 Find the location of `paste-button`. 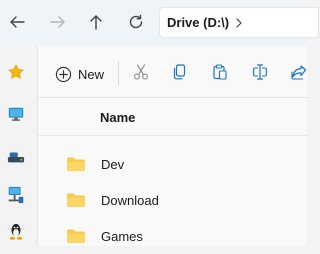

paste-button is located at coordinates (220, 72).